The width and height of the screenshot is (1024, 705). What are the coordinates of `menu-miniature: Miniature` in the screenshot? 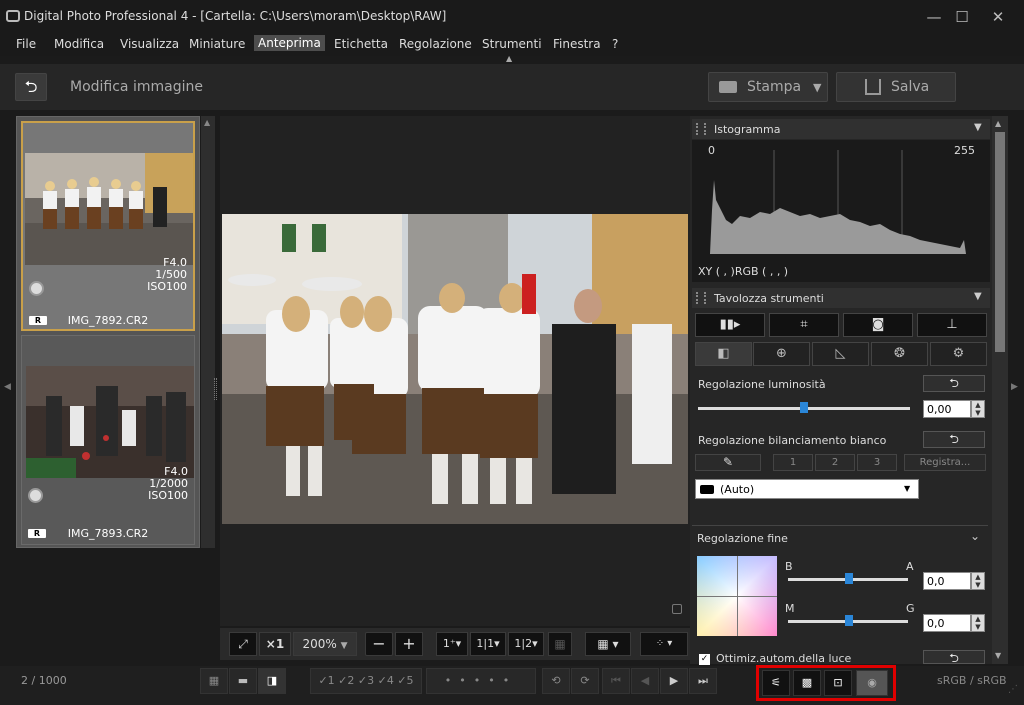 It's located at (217, 44).